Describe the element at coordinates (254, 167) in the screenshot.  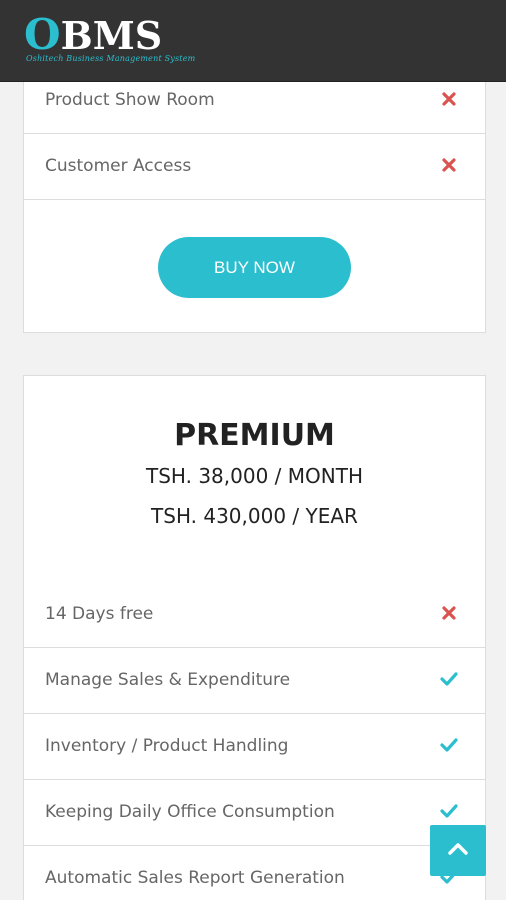
I see `feature-row: Customer Access` at that location.